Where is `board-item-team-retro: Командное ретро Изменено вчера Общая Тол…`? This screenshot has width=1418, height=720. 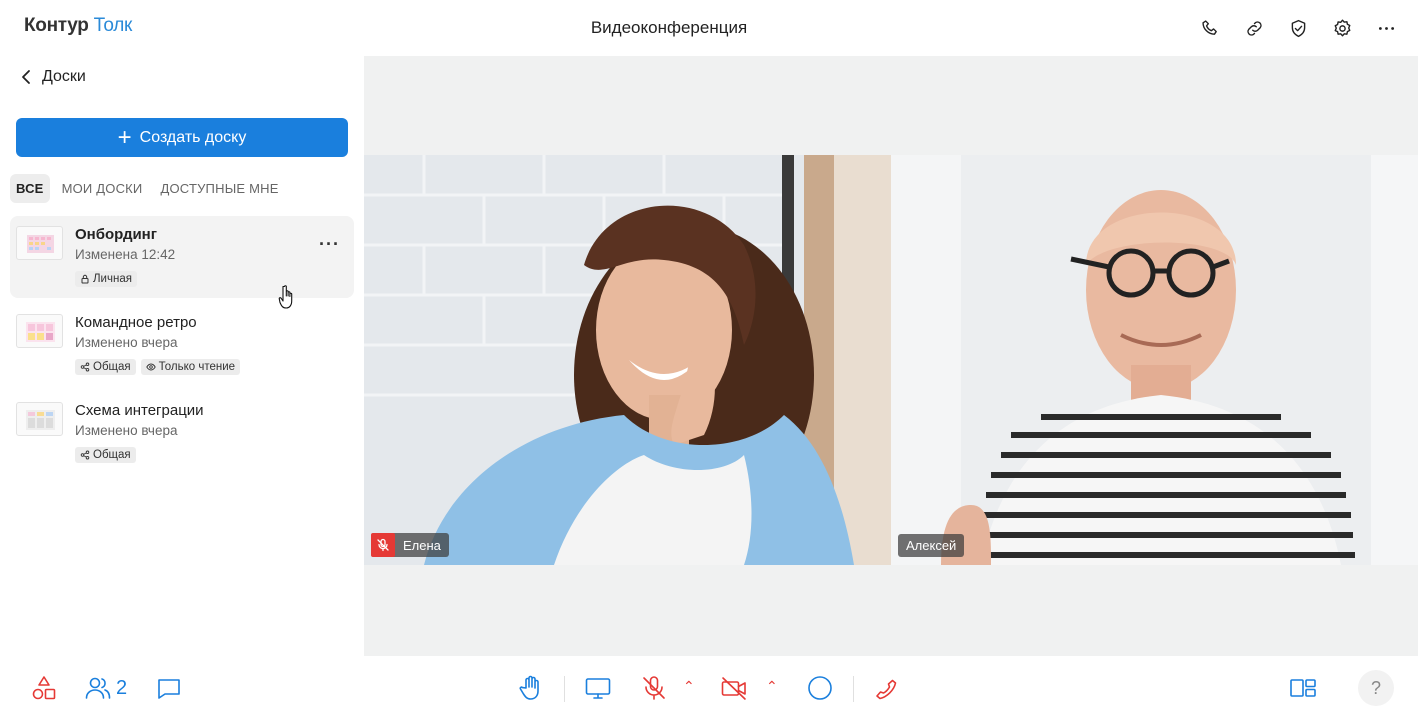
board-item-team-retro: Командное ретро Изменено вчера Общая Тол… is located at coordinates (182, 345).